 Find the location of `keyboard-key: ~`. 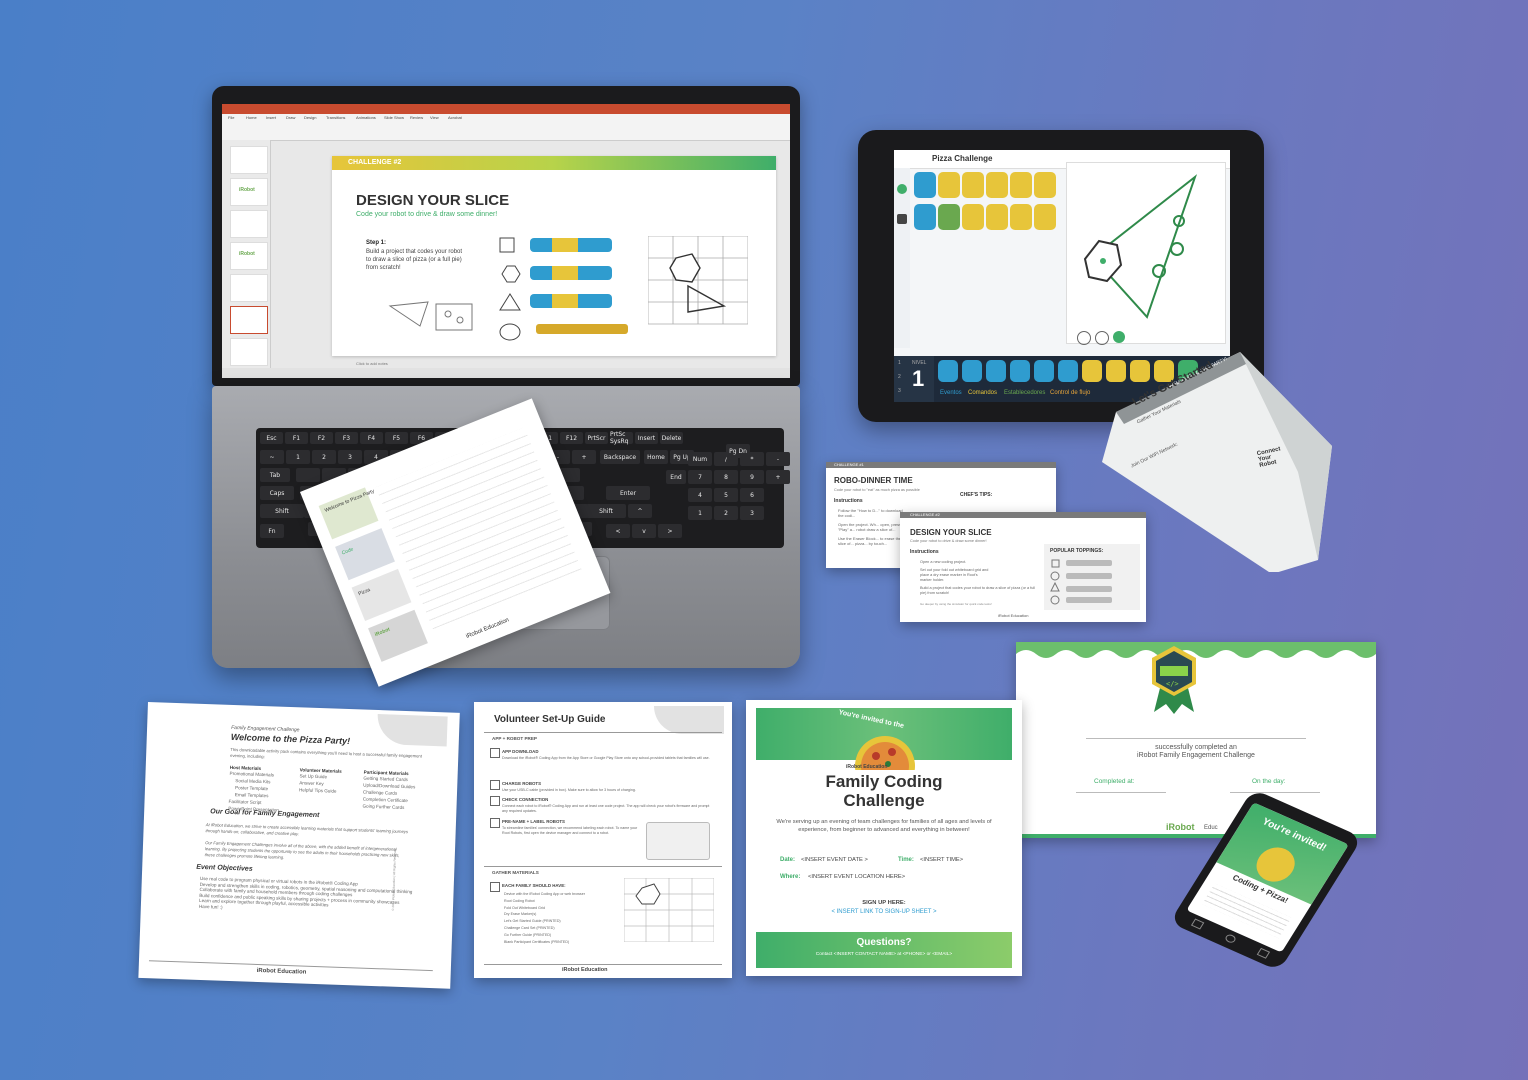

keyboard-key: ~ is located at coordinates (272, 457).